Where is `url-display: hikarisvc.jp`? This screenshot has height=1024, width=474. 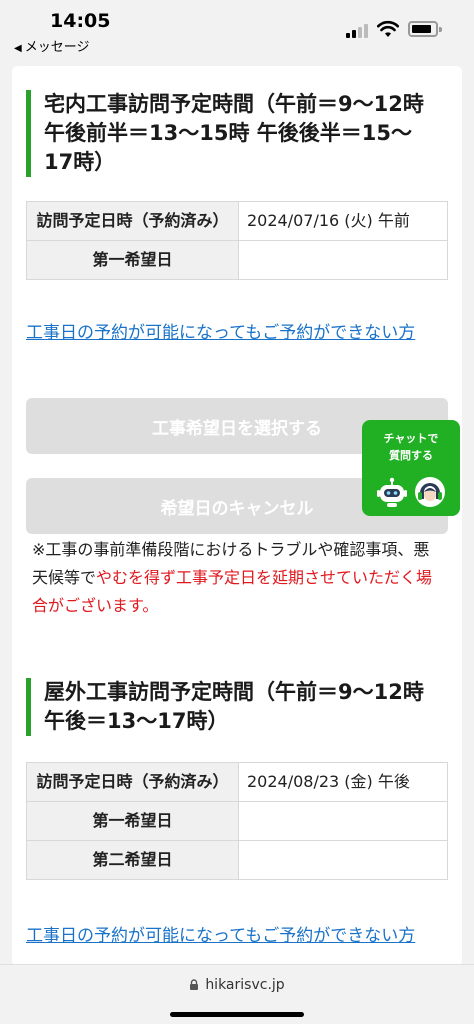 url-display: hikarisvc.jp is located at coordinates (237, 985).